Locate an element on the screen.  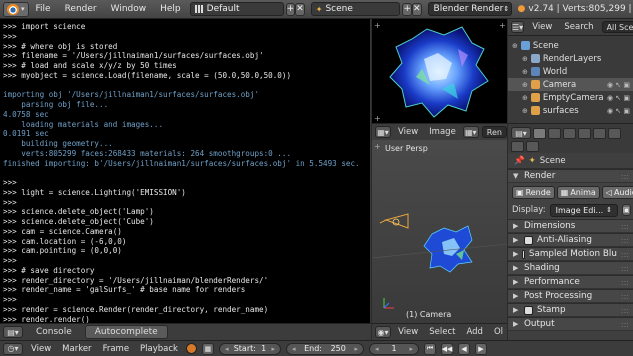
panel-header: ▶ Dimensions::: is located at coordinates (570, 226).